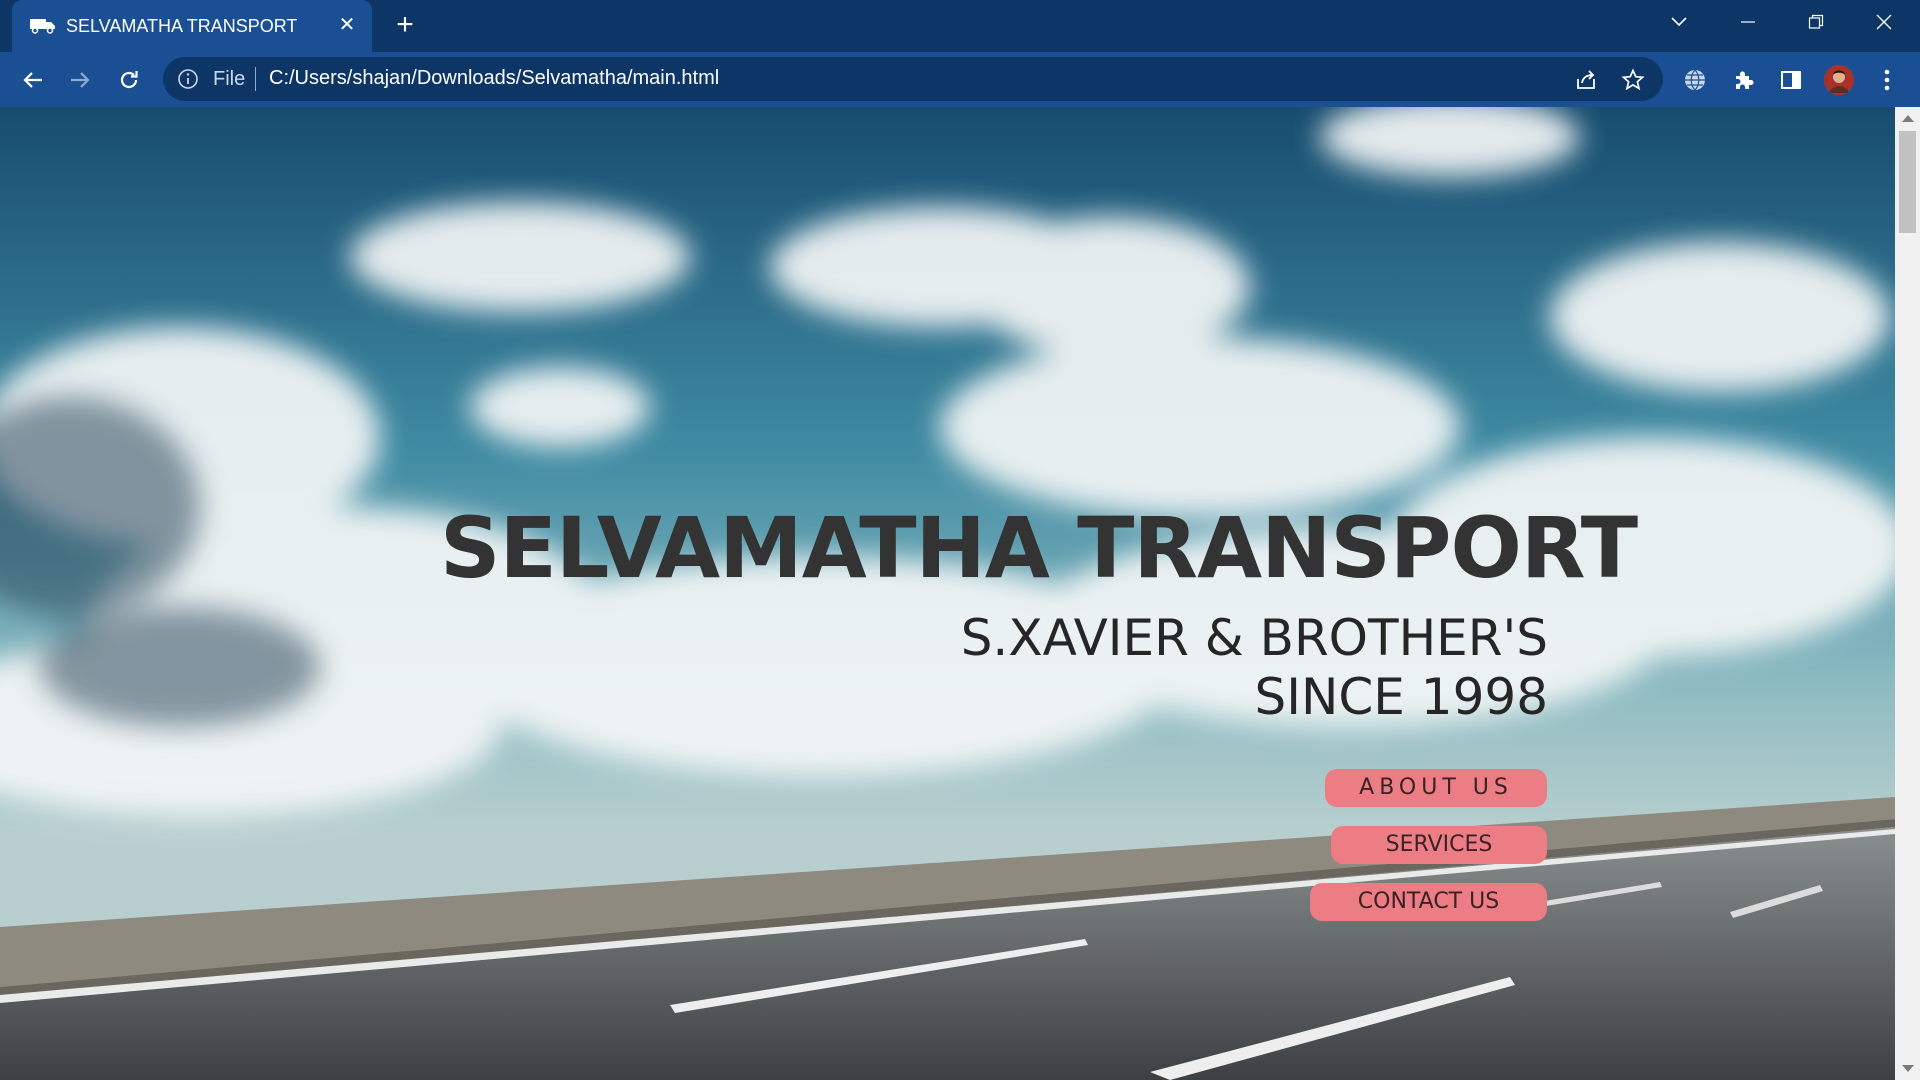 The height and width of the screenshot is (1080, 1920). Describe the element at coordinates (42, 26) in the screenshot. I see `truck-icon` at that location.